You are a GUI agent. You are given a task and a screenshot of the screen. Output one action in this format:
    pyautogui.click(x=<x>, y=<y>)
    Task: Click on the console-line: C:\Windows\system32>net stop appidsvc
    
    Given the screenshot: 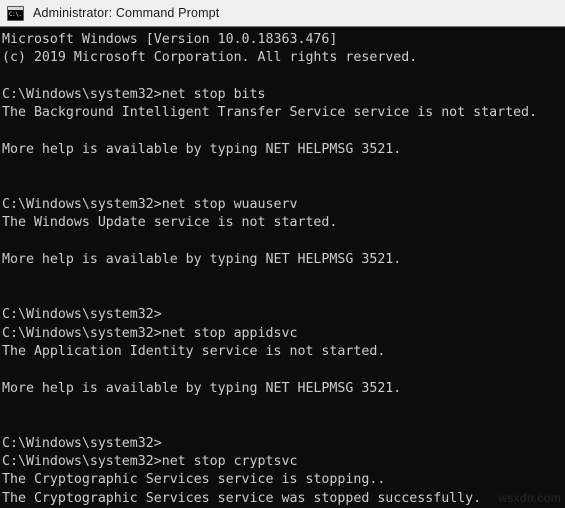 What is the action you would take?
    pyautogui.click(x=150, y=333)
    